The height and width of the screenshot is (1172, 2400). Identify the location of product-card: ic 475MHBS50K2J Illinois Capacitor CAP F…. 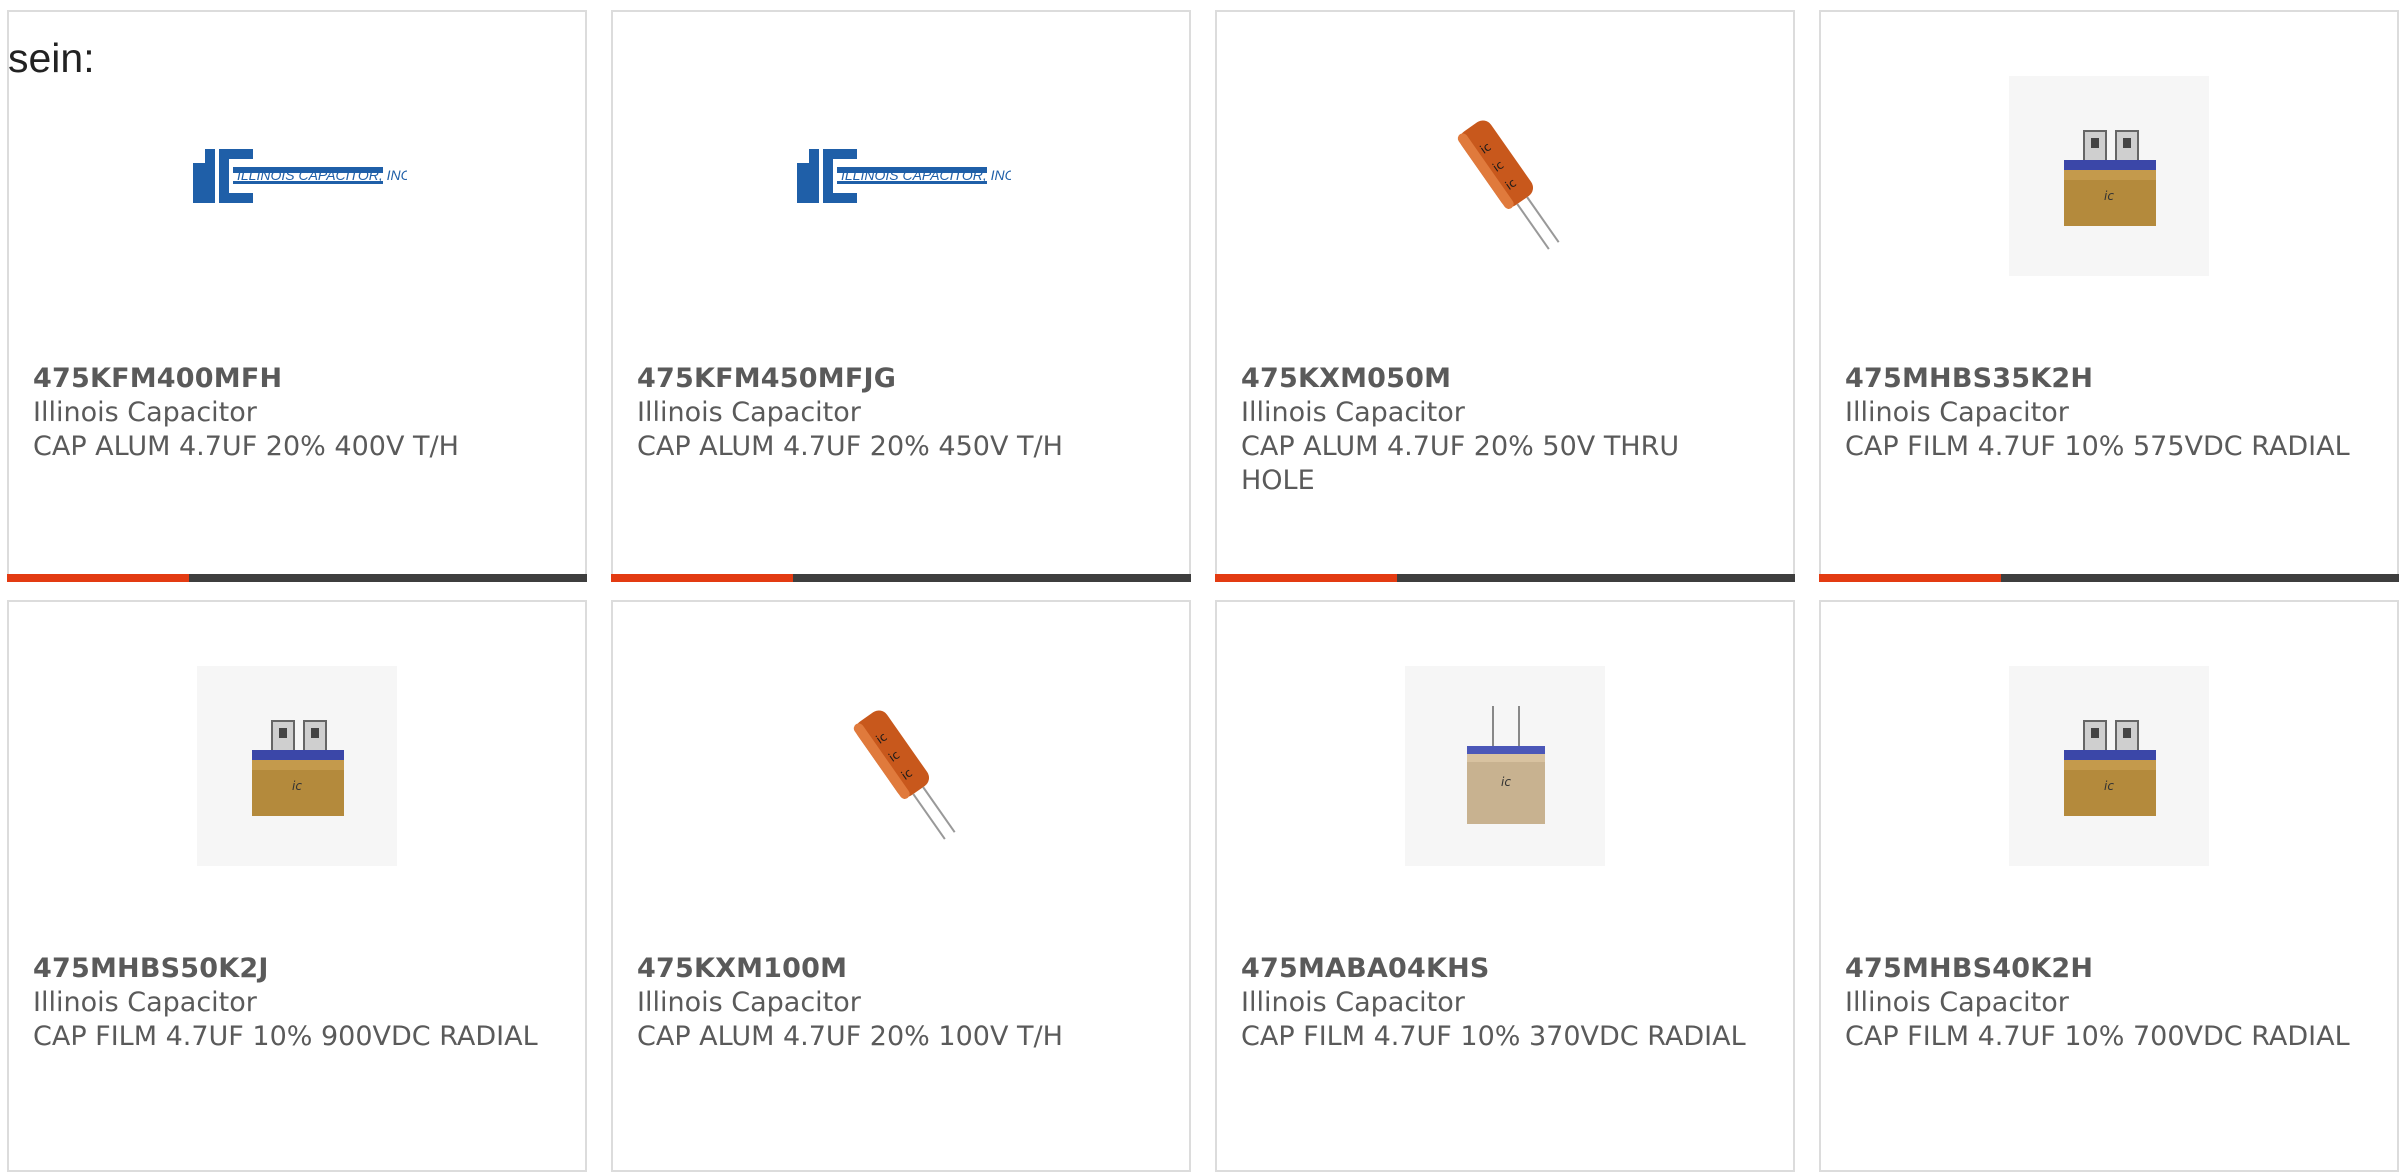
(297, 886).